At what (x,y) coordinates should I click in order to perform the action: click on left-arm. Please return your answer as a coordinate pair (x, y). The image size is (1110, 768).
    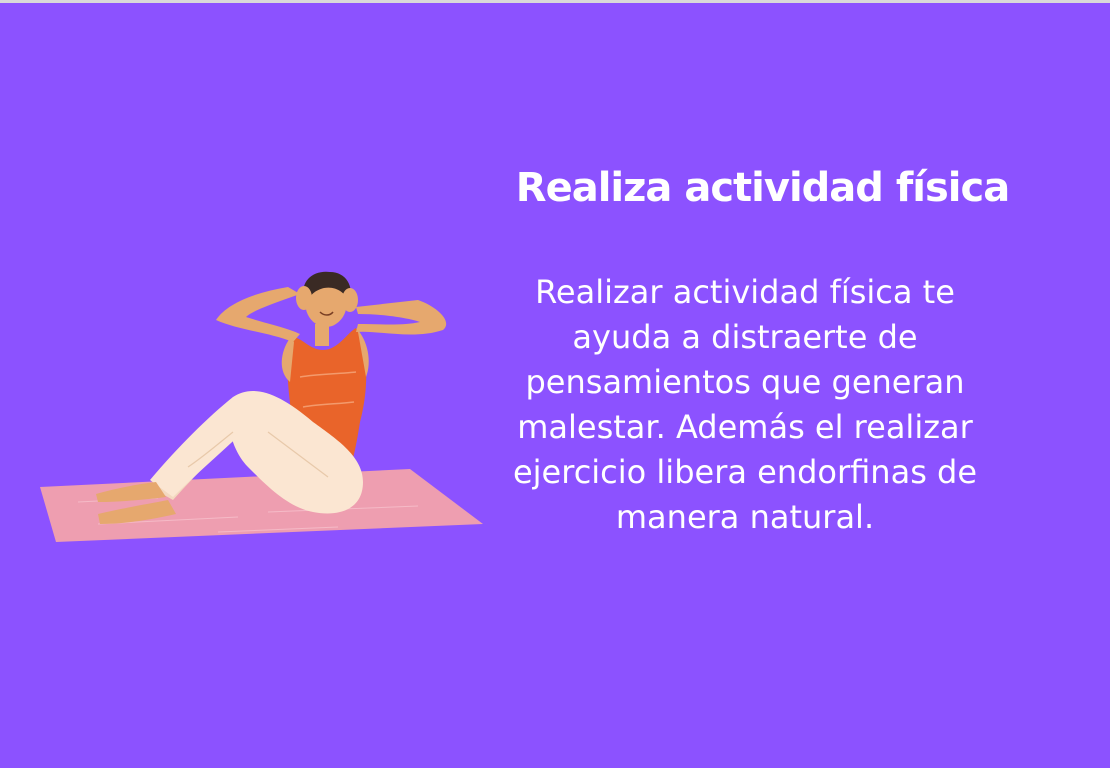
    Looking at the image, I should click on (258, 314).